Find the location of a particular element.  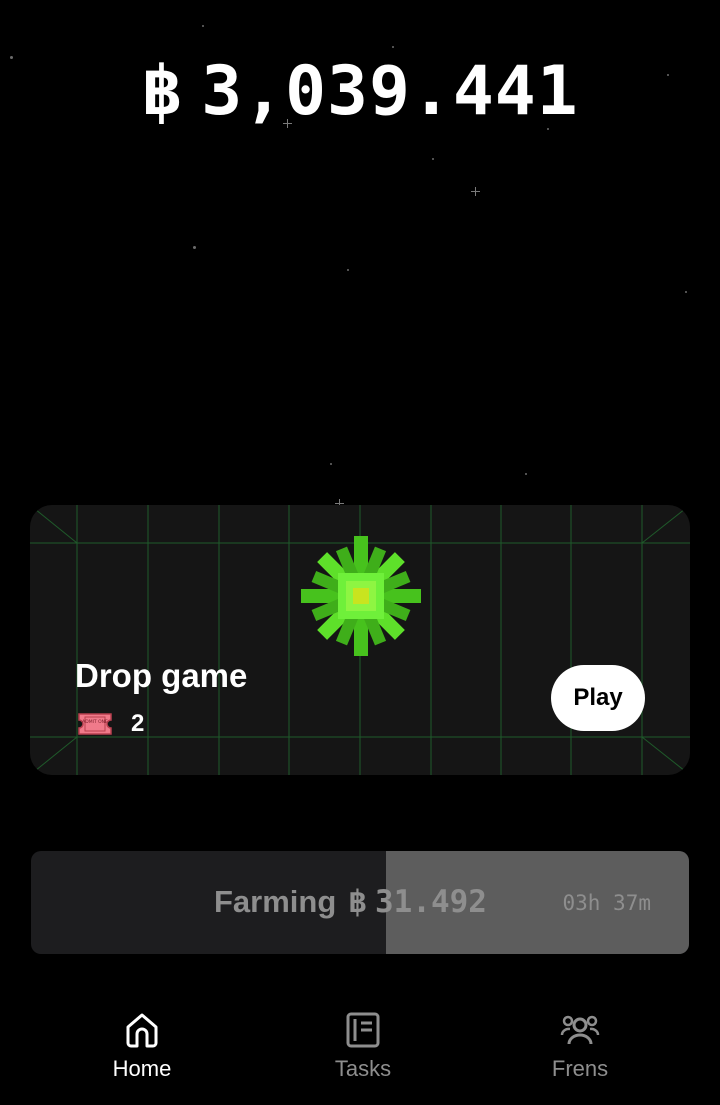

nav-tasks: Tasks is located at coordinates (363, 1046).